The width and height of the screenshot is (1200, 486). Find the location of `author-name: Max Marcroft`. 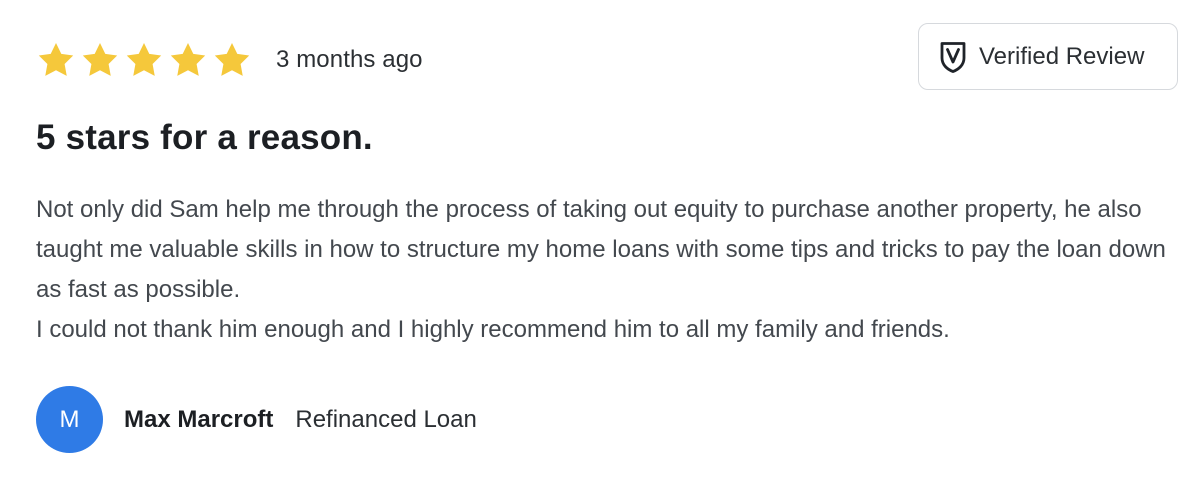

author-name: Max Marcroft is located at coordinates (199, 419).